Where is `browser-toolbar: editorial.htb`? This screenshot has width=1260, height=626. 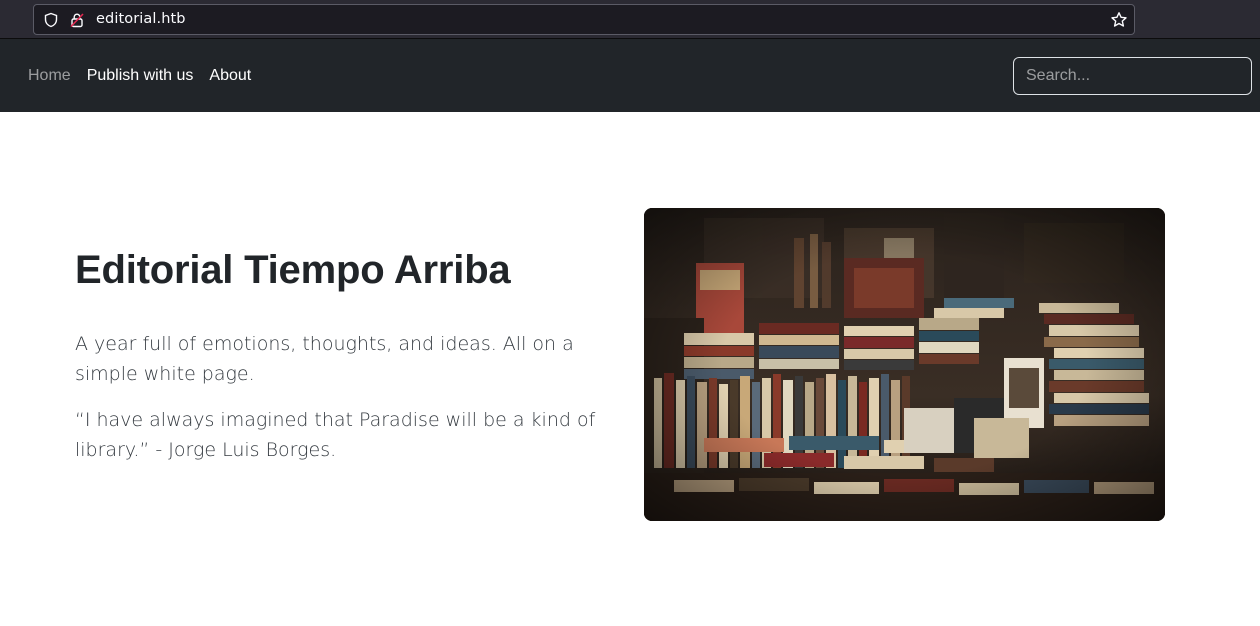
browser-toolbar: editorial.htb is located at coordinates (630, 19).